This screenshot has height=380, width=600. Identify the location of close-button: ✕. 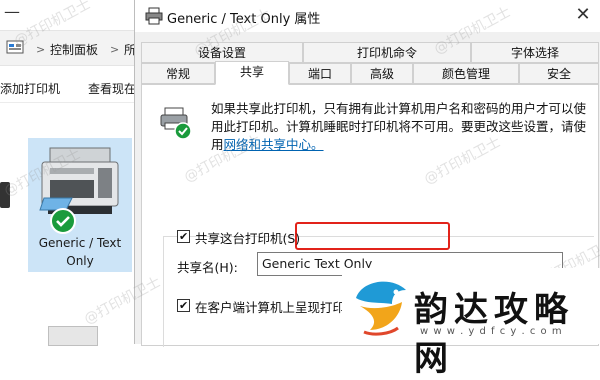
(582, 16).